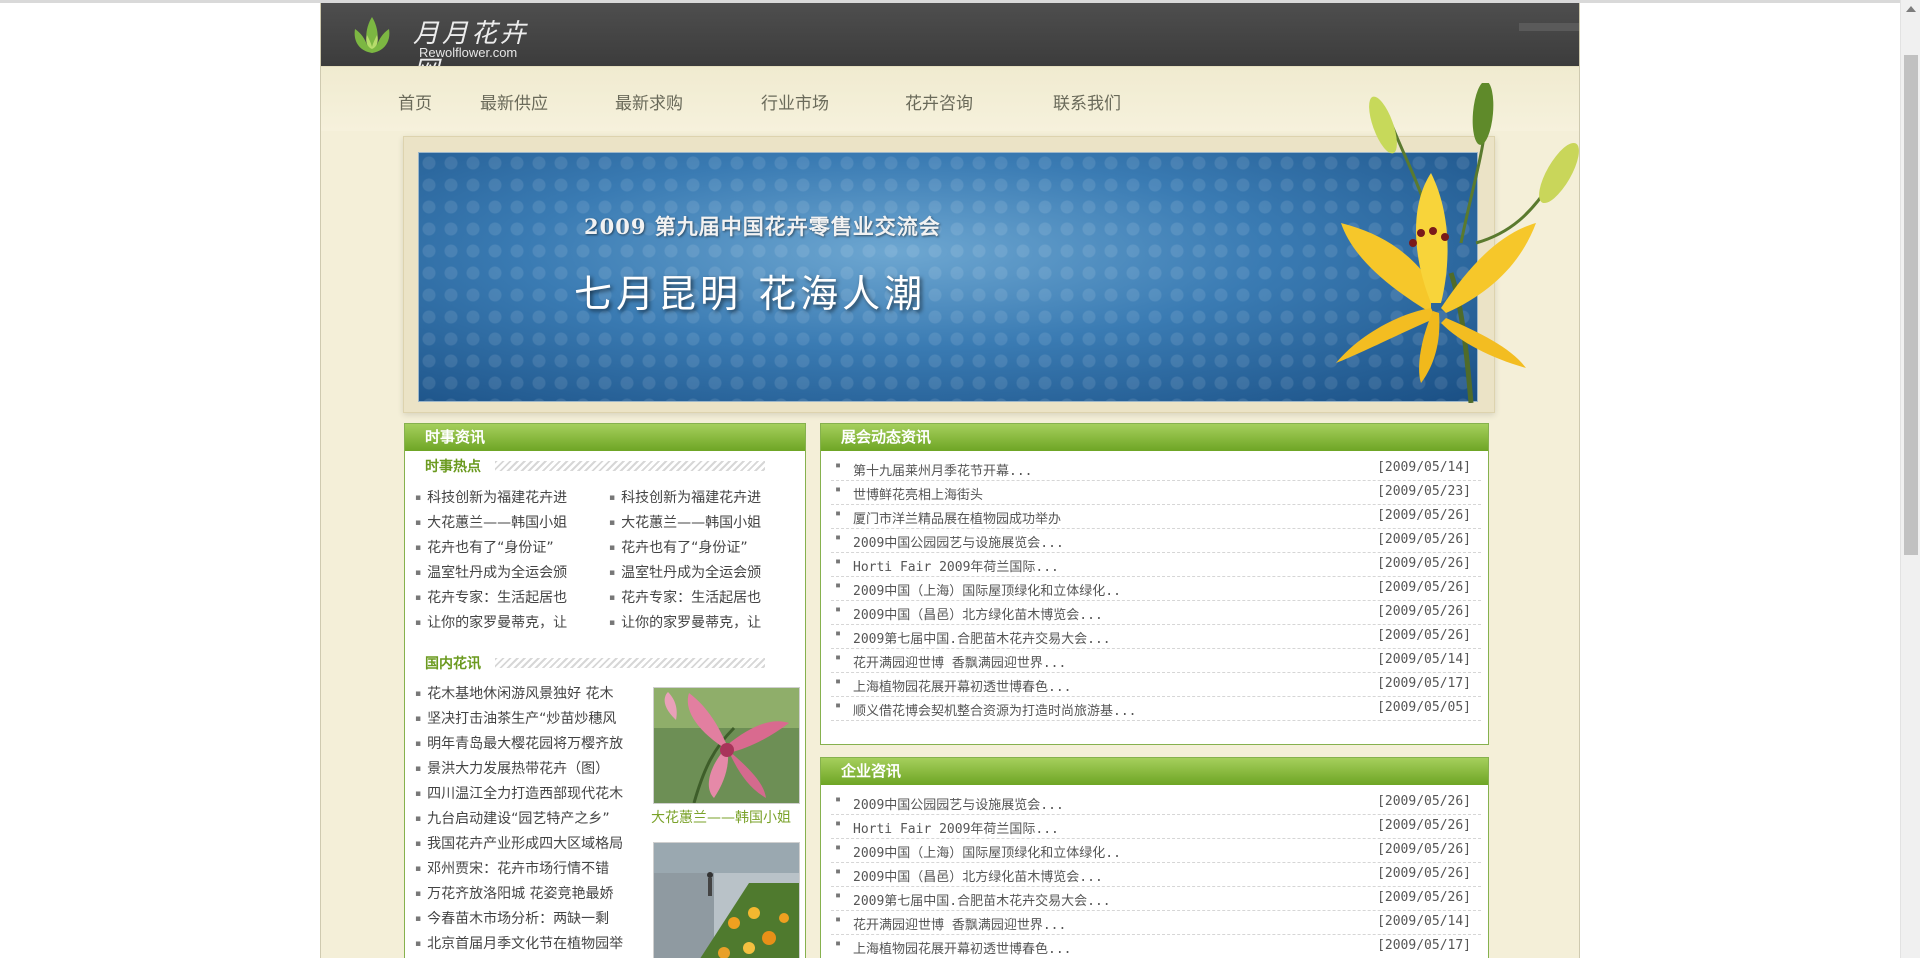 This screenshot has height=958, width=1920. What do you see at coordinates (1156, 803) in the screenshot?
I see `corp-news-row: ▪ 2009中国公园园艺与设施展览会... [2009/05/26]` at bounding box center [1156, 803].